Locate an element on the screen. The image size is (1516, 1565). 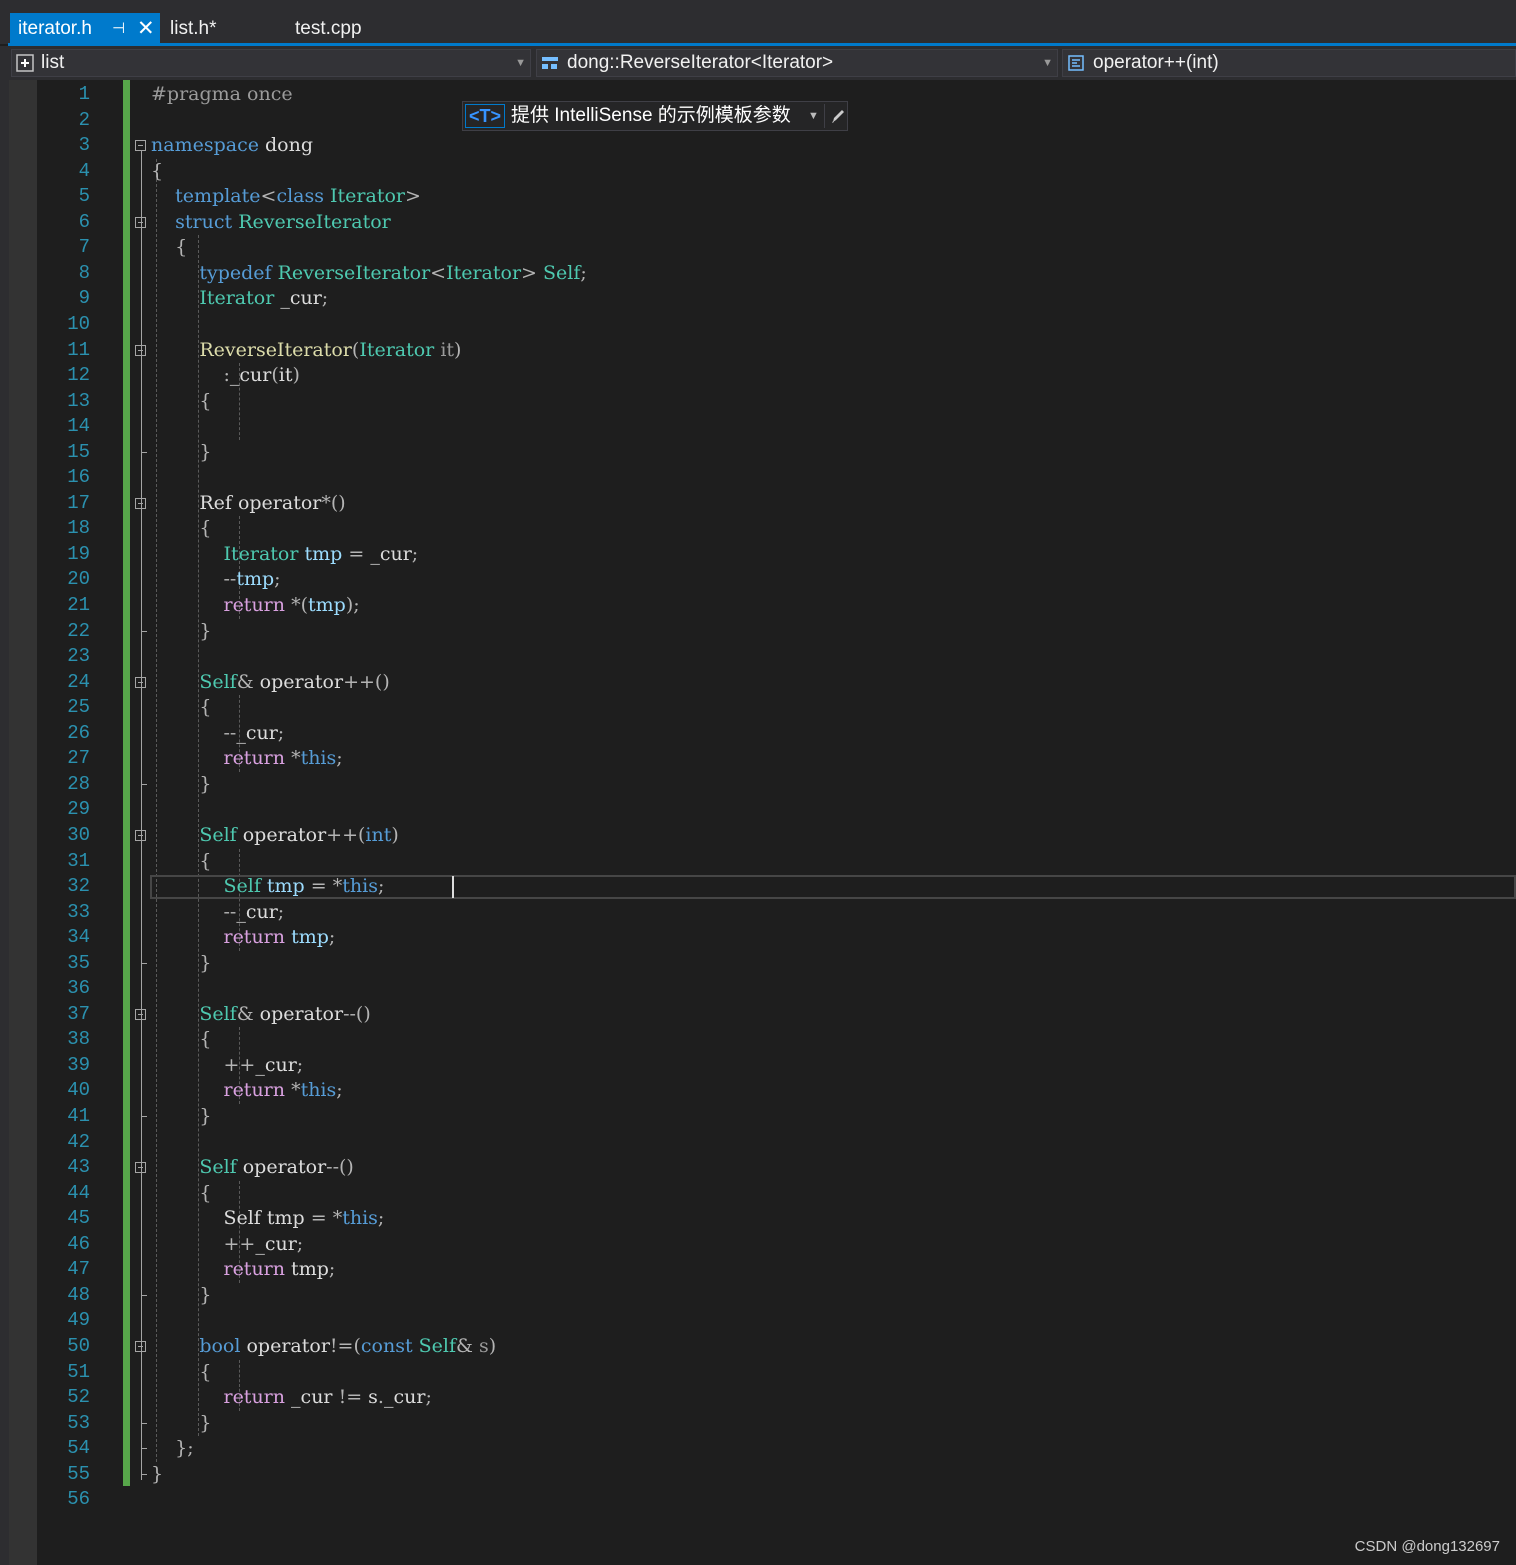
tab-iterator-h: iterator.h ⊣ ✕ is located at coordinates (85, 28).